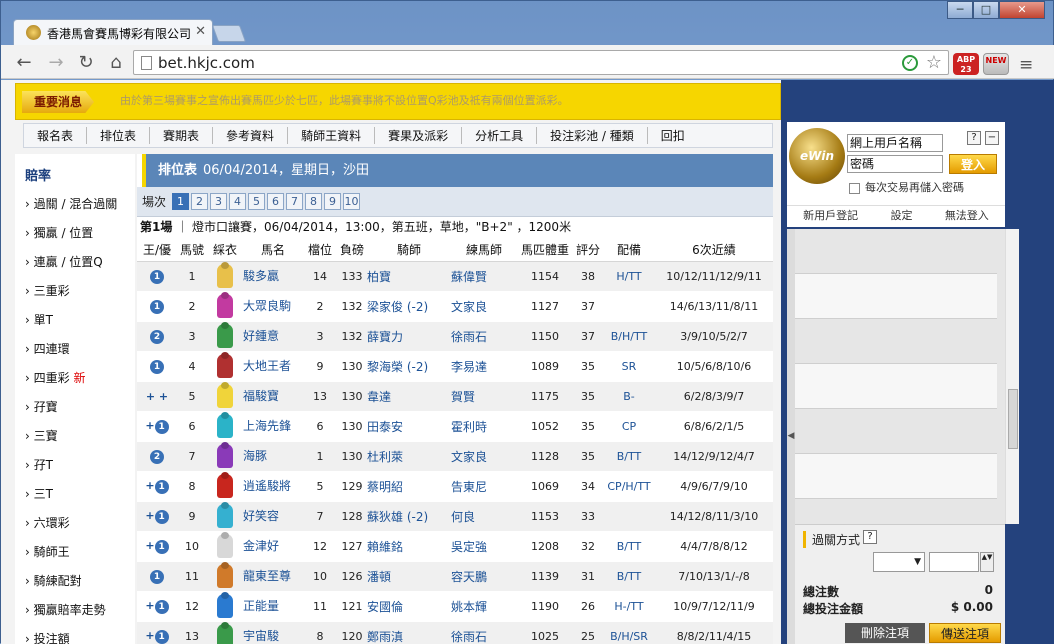  I want to click on jockey-name: 韋達, so click(409, 396).